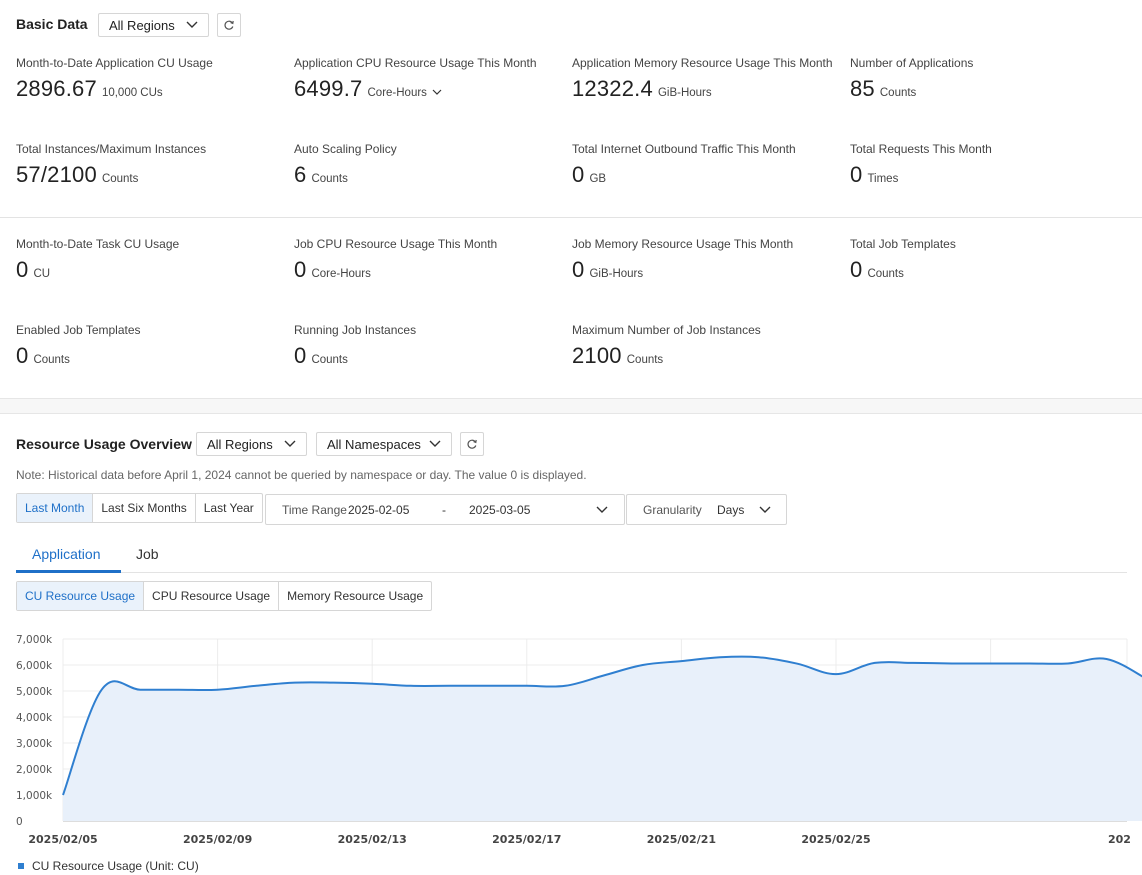  I want to click on overview-title: Resource Usage Overview, so click(104, 444).